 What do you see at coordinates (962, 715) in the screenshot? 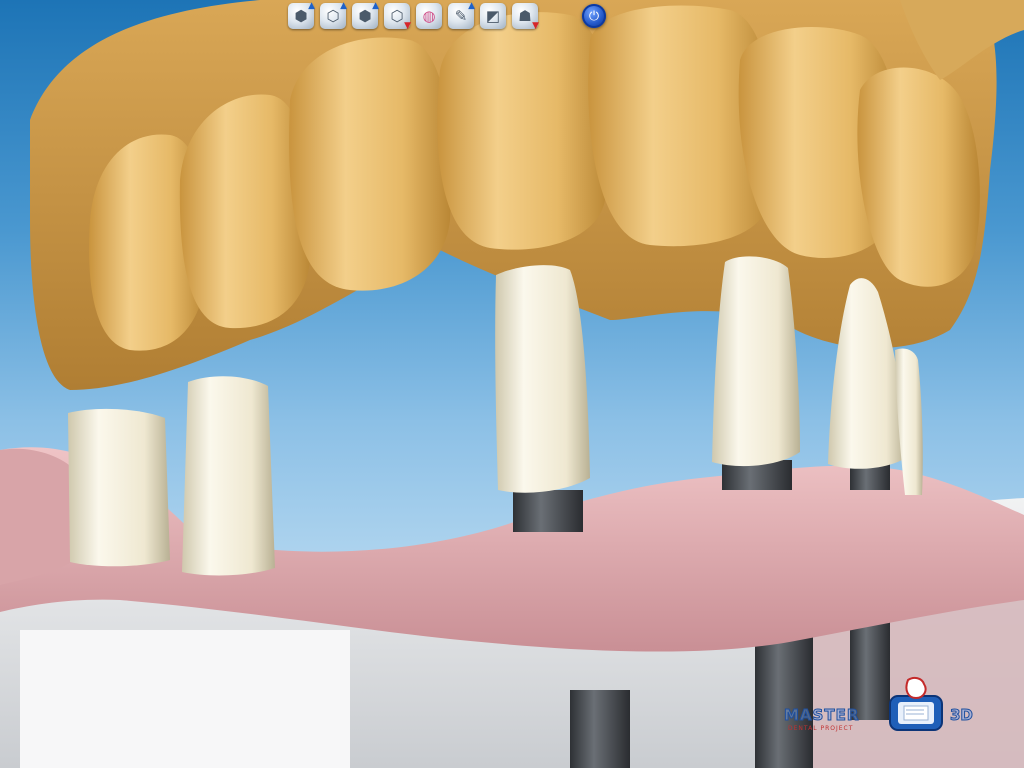
I see `logo-brand-3d: 3D` at bounding box center [962, 715].